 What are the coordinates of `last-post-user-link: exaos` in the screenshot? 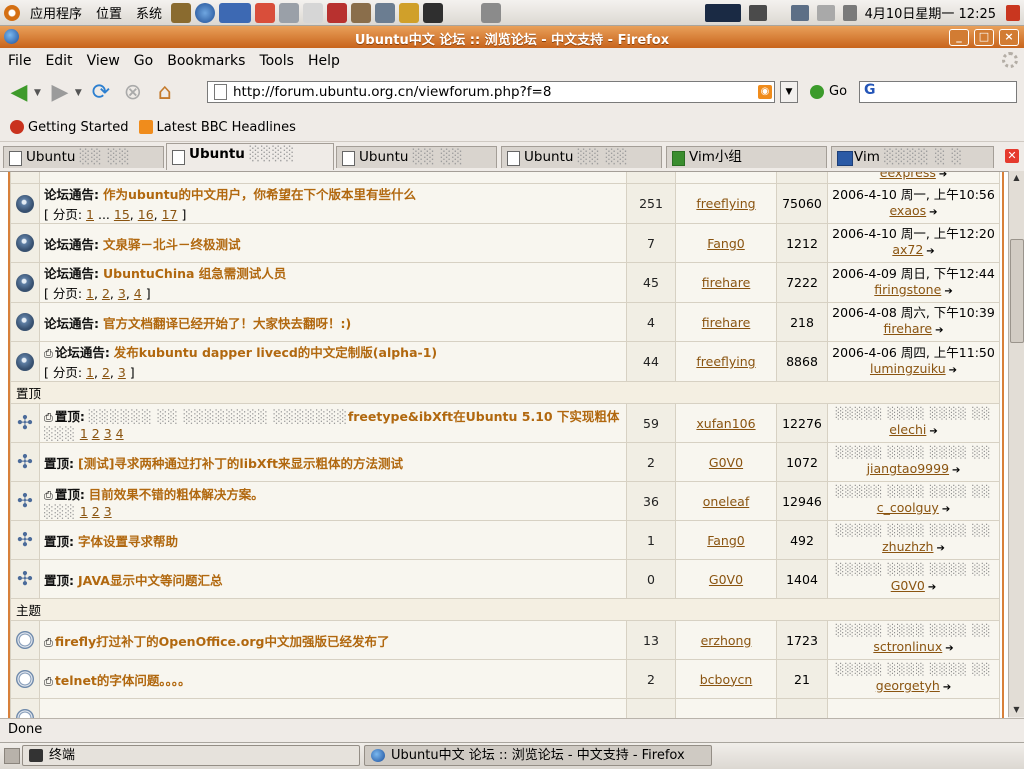 It's located at (907, 210).